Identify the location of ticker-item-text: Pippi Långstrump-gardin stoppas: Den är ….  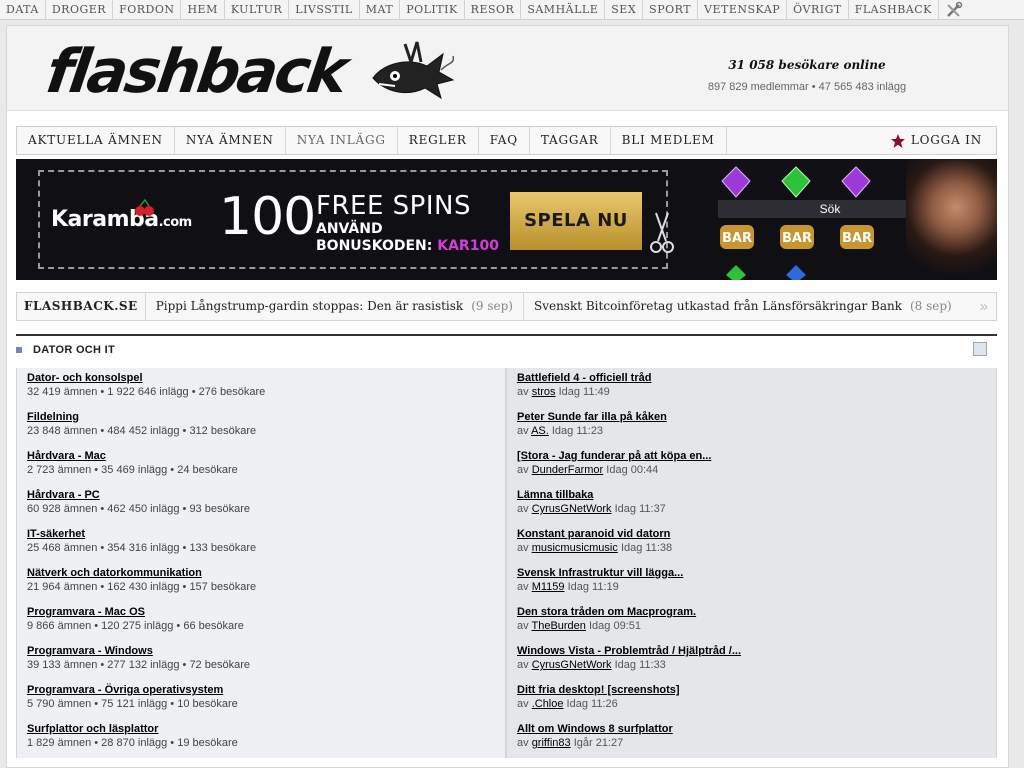
(309, 306).